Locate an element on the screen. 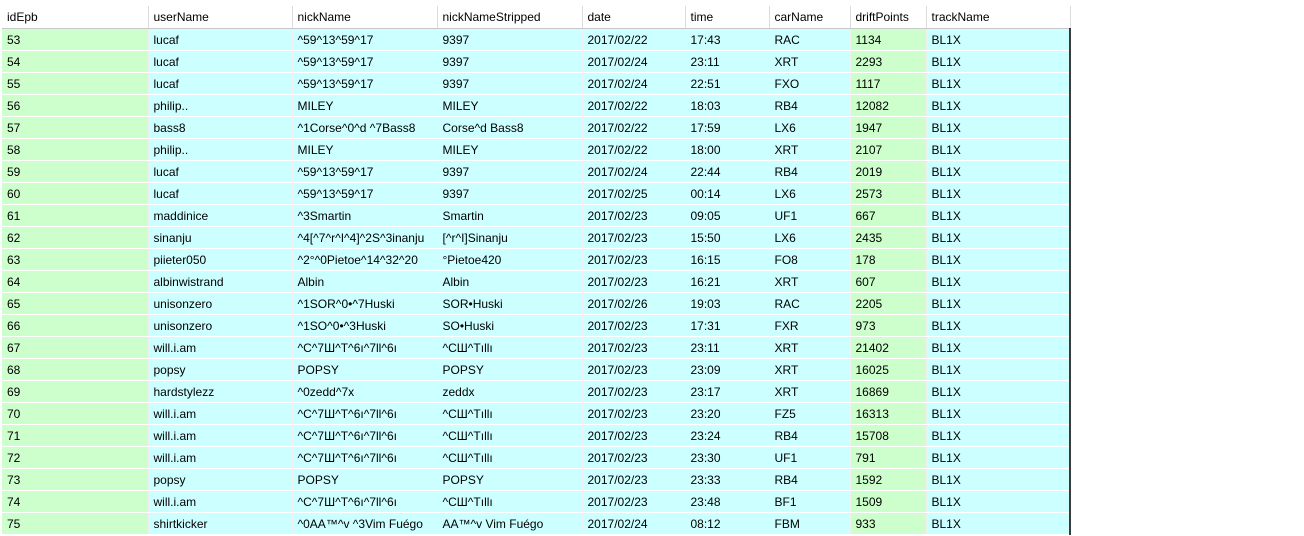 The image size is (1304, 536). cell-time: 23:33 is located at coordinates (727, 479).